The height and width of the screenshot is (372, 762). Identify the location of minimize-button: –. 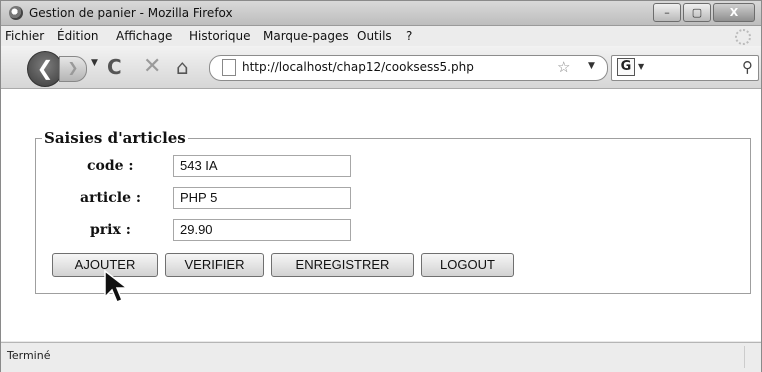
(667, 12).